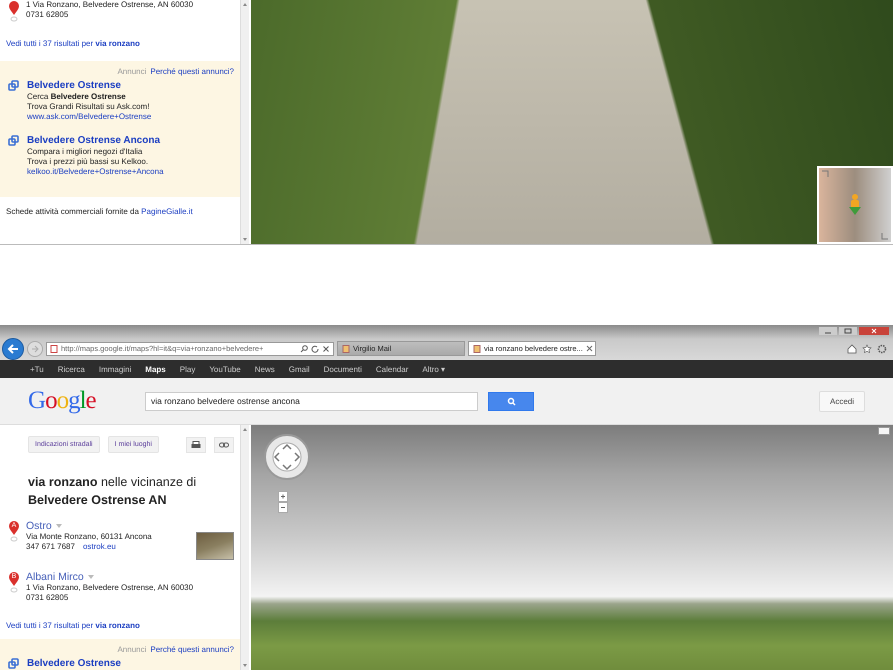 The width and height of the screenshot is (893, 670). I want to click on google-bar-link: News, so click(264, 369).